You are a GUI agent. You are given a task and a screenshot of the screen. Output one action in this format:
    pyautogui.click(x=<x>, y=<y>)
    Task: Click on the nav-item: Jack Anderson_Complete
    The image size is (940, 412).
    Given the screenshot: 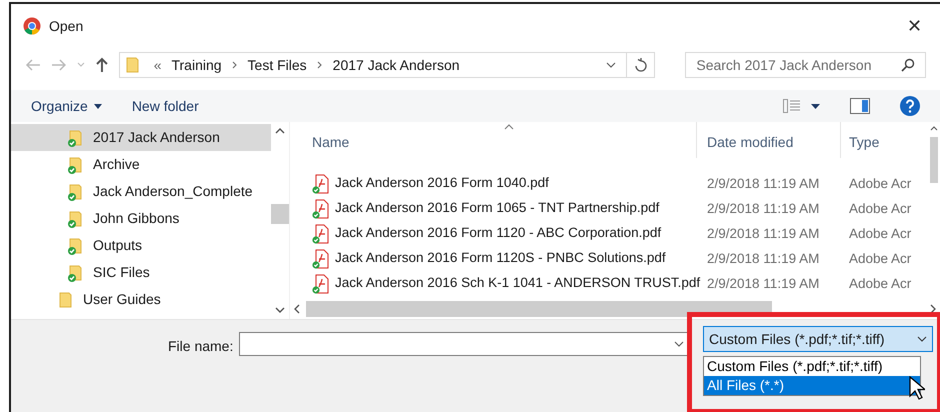 What is the action you would take?
    pyautogui.click(x=141, y=191)
    